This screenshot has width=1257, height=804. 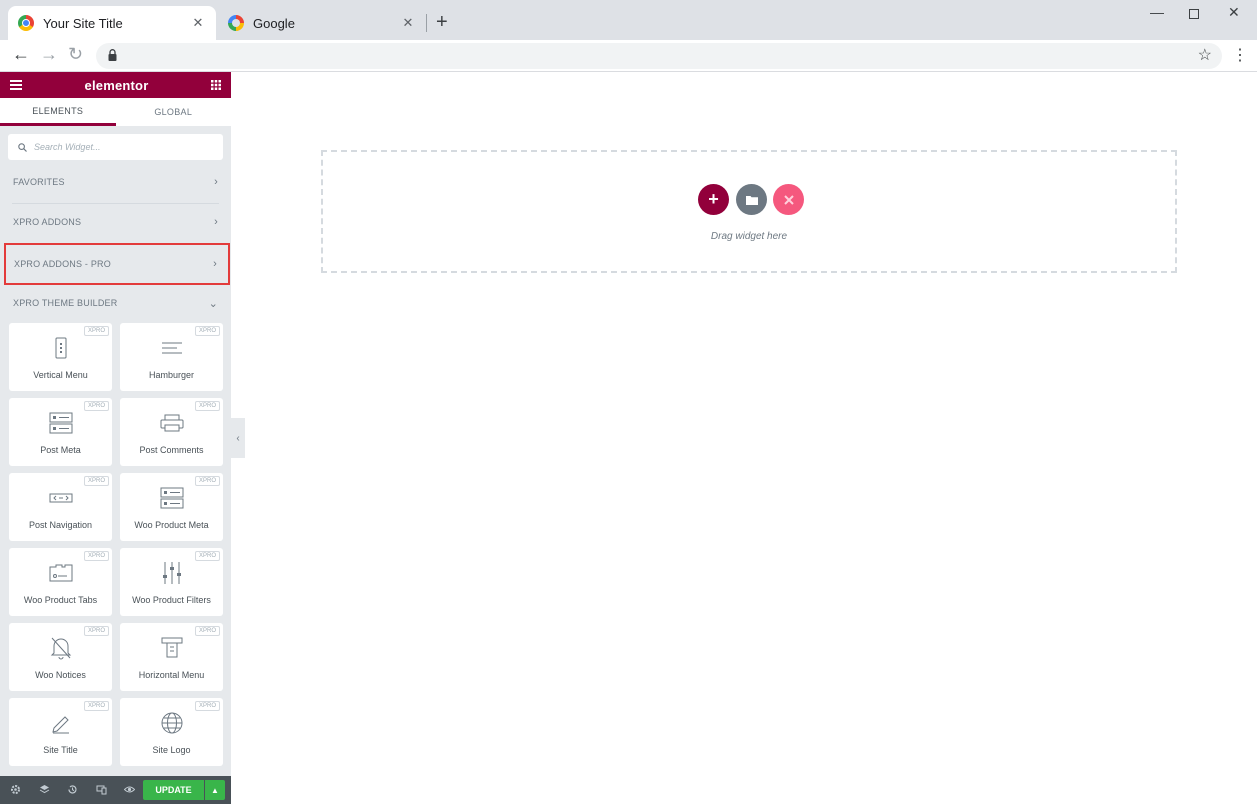 I want to click on tab-title: Google, so click(x=274, y=23).